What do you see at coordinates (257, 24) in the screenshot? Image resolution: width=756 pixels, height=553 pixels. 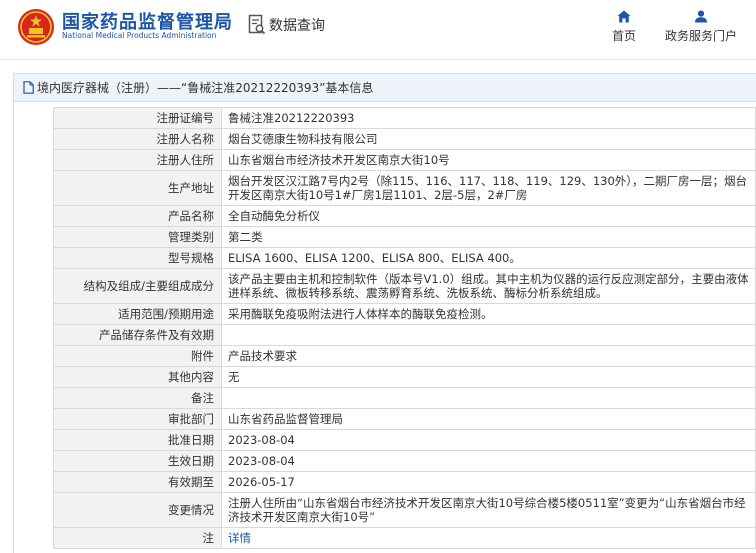 I see `document-search-icon` at bounding box center [257, 24].